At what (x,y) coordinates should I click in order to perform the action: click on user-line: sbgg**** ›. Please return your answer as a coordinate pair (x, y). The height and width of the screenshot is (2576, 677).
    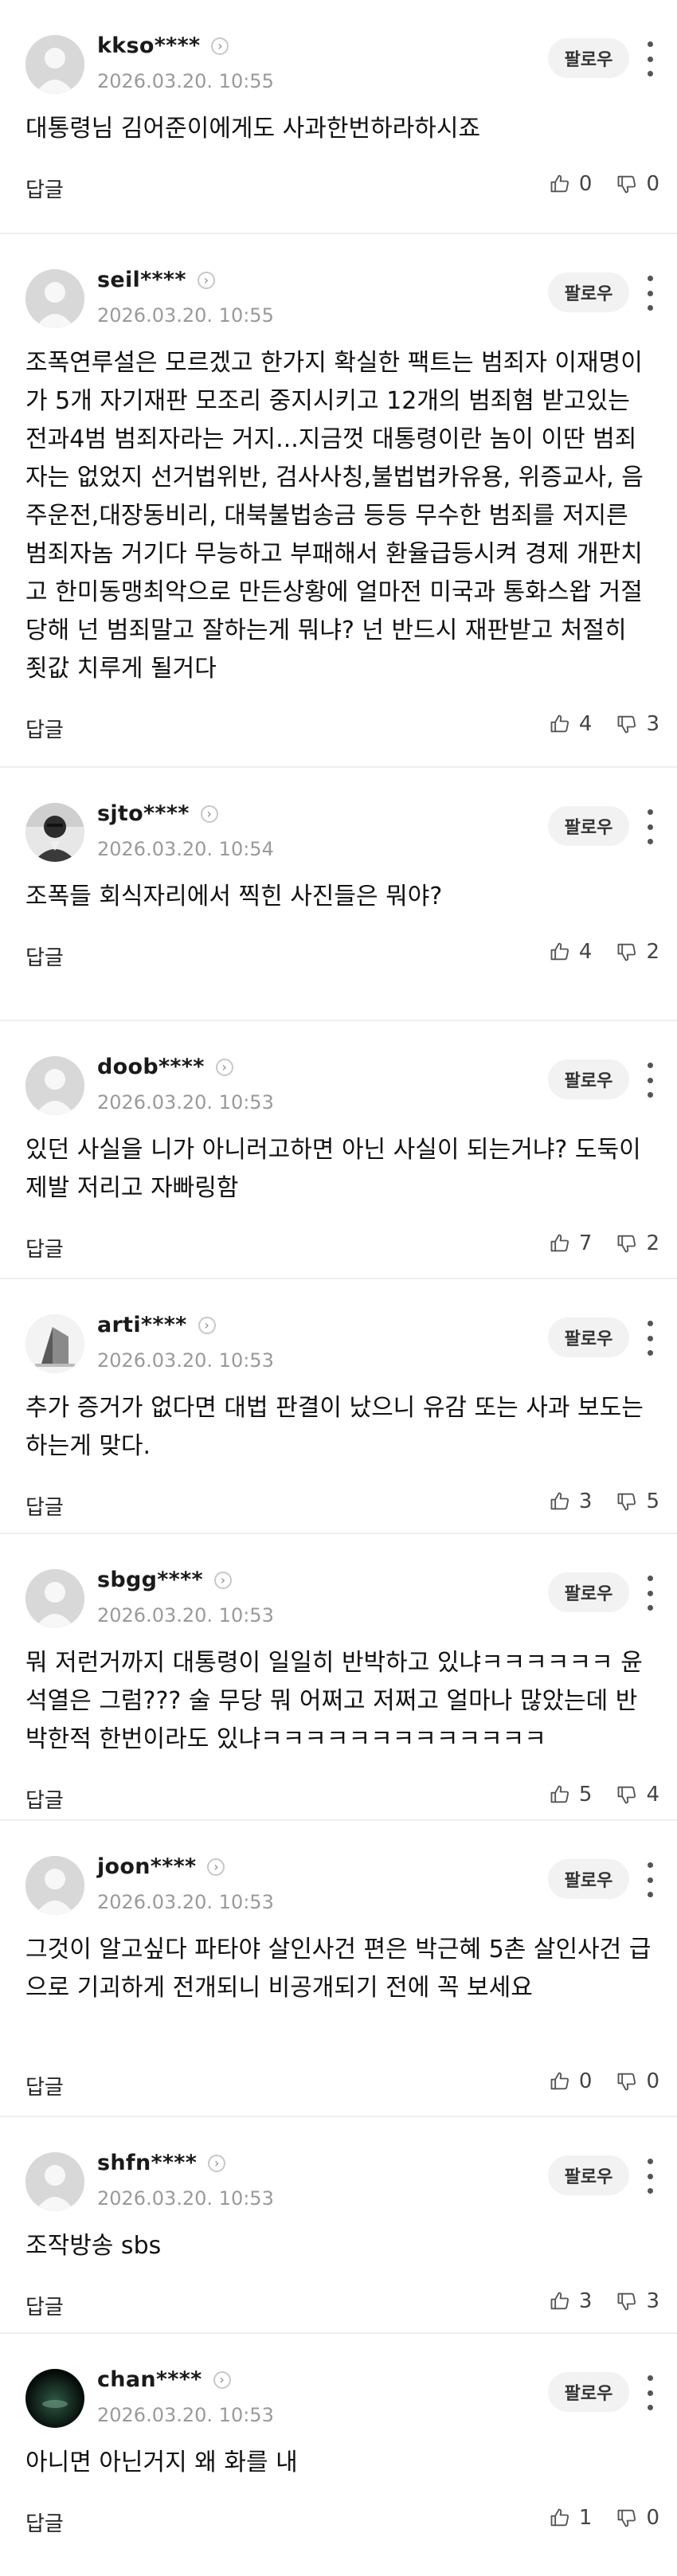
    Looking at the image, I should click on (165, 1580).